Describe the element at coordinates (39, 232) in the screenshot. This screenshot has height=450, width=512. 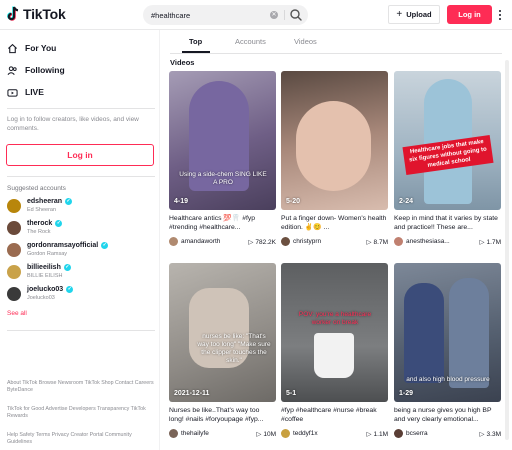
I see `account-name: The Rock` at that location.